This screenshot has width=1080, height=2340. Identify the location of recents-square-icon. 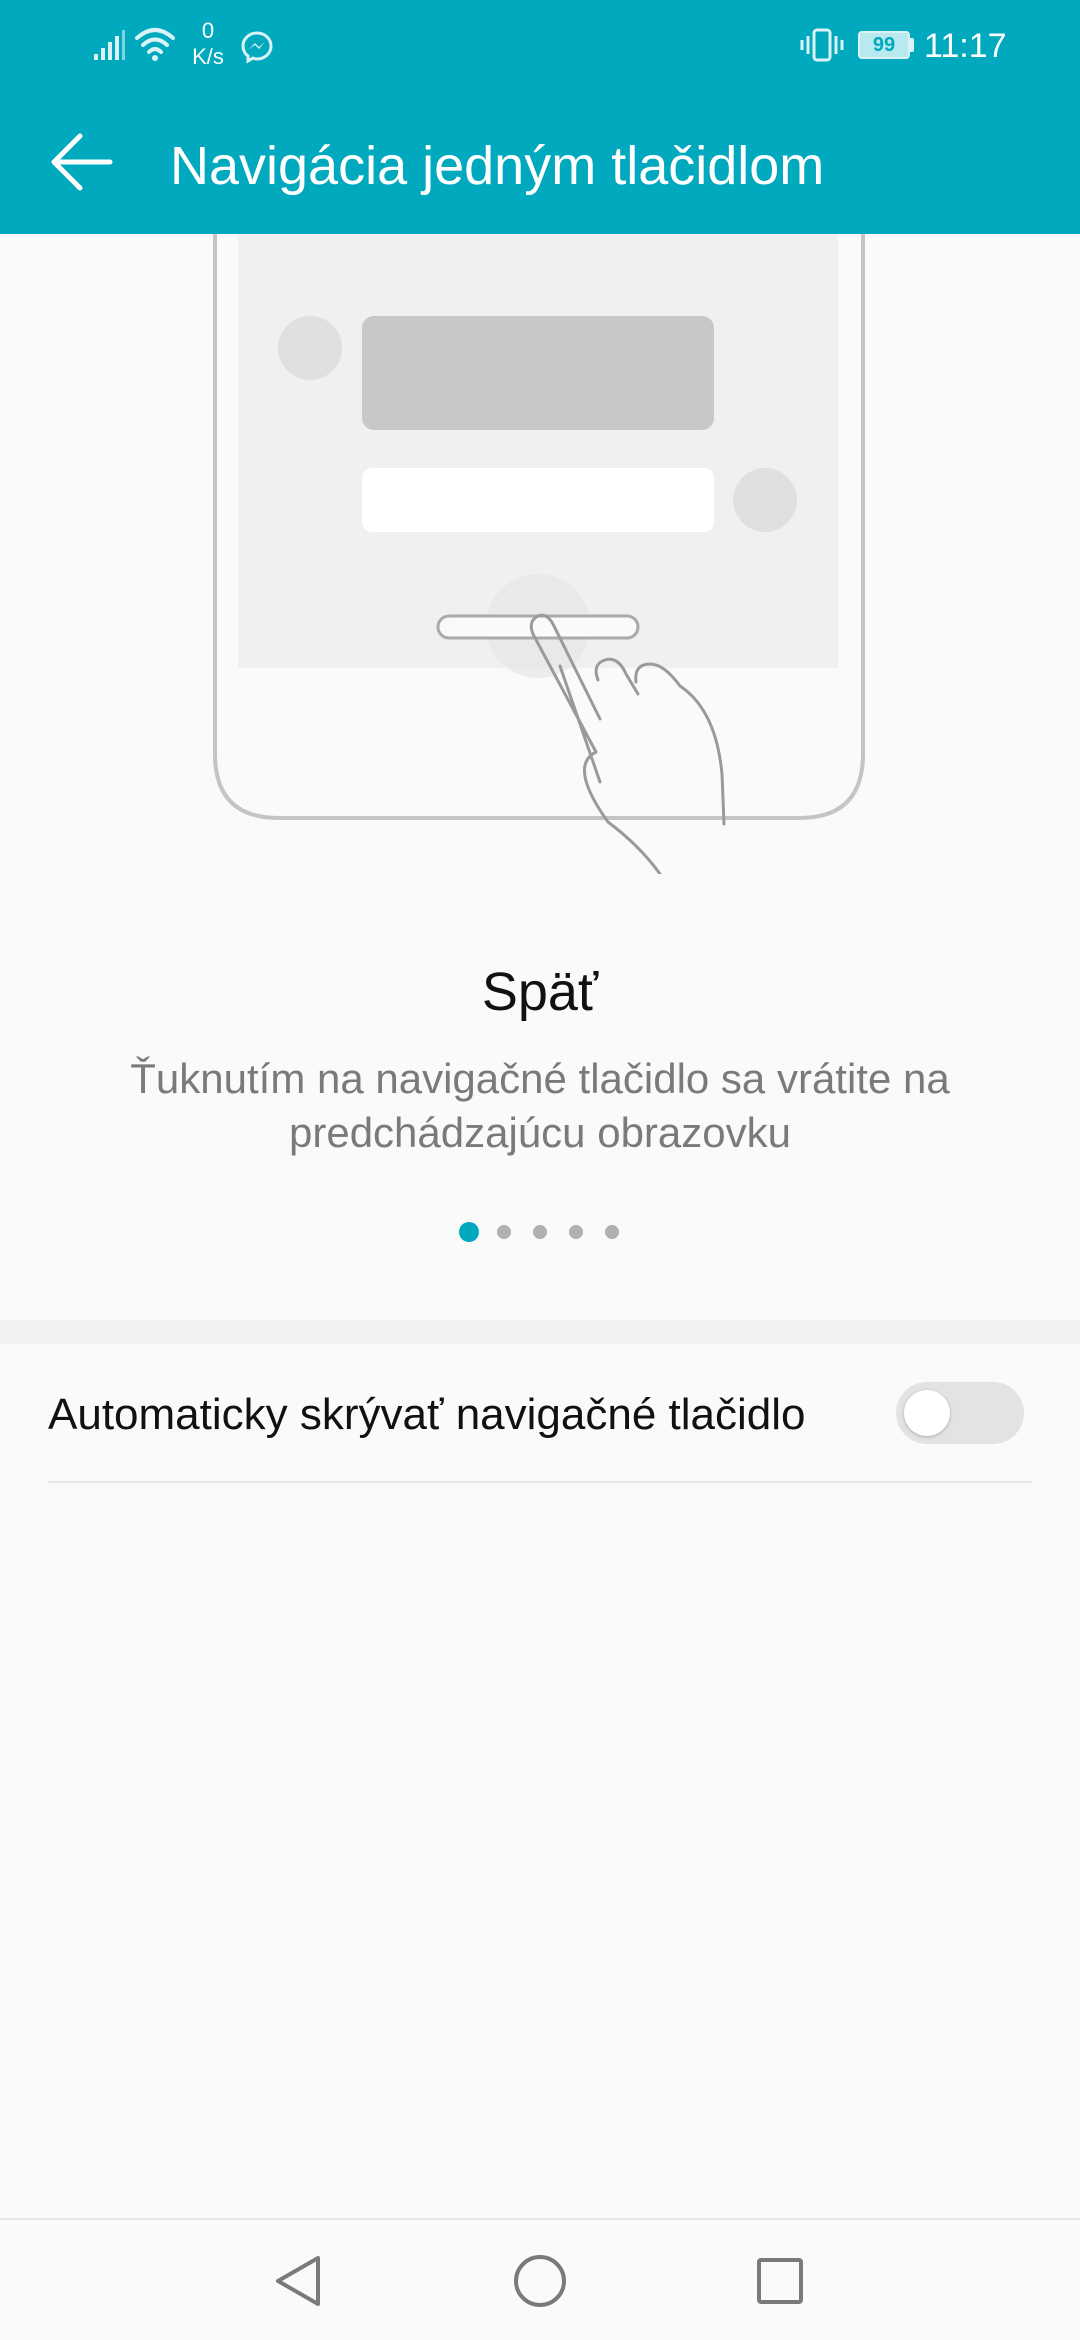
(780, 2281).